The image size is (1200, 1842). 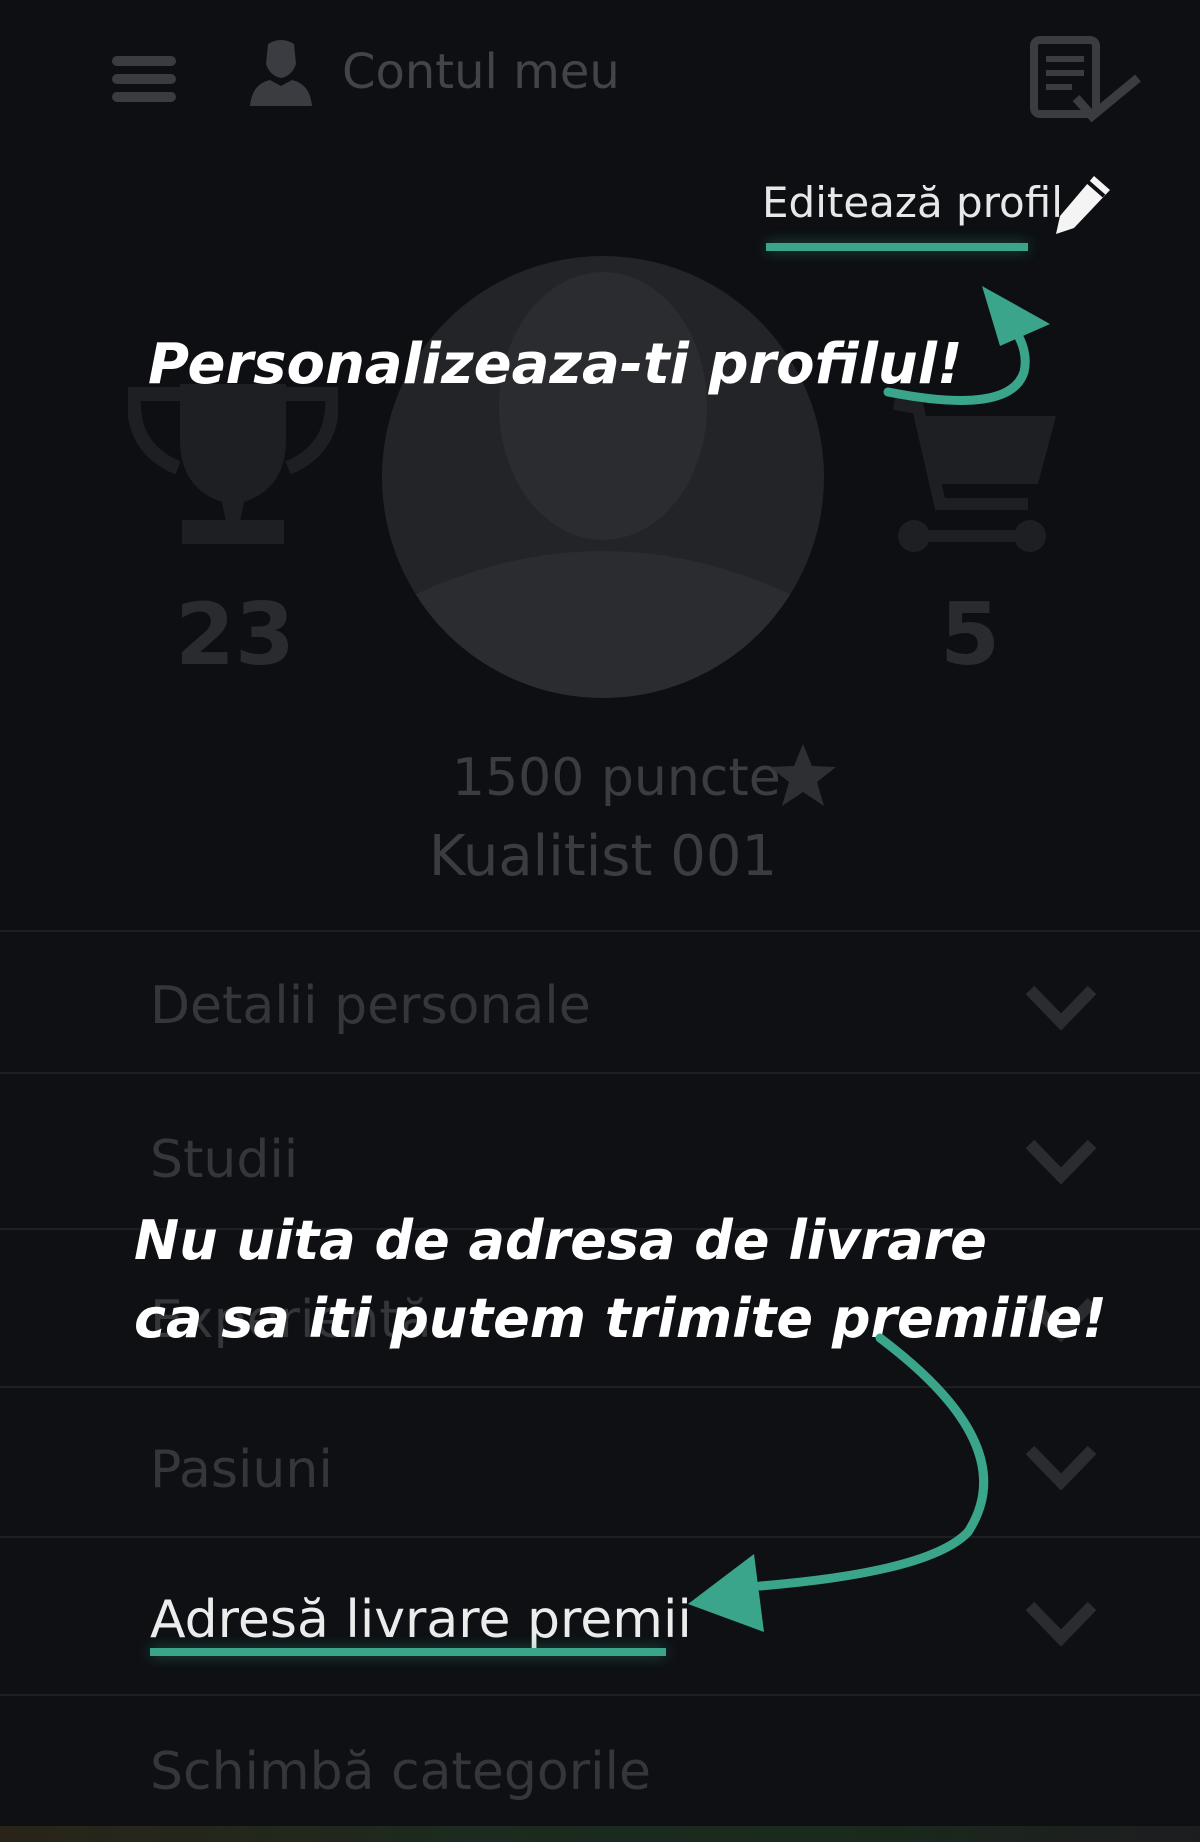 I want to click on arrow-to-delivery-address, so click(x=872, y=1462).